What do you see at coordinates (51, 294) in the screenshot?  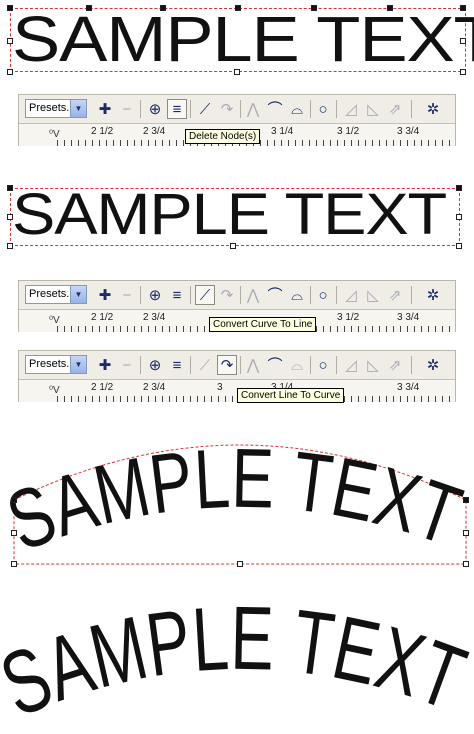 I see `presets-label: Presets..` at bounding box center [51, 294].